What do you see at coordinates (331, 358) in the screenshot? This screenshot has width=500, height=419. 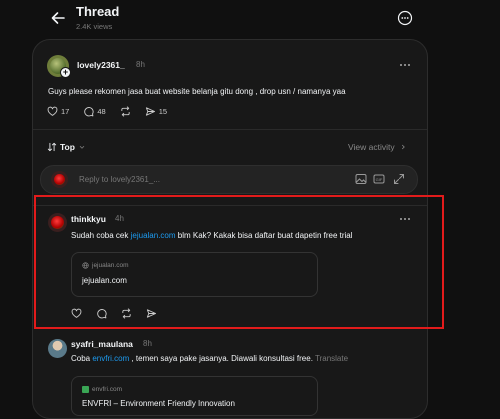 I see `translate-link: Translate` at bounding box center [331, 358].